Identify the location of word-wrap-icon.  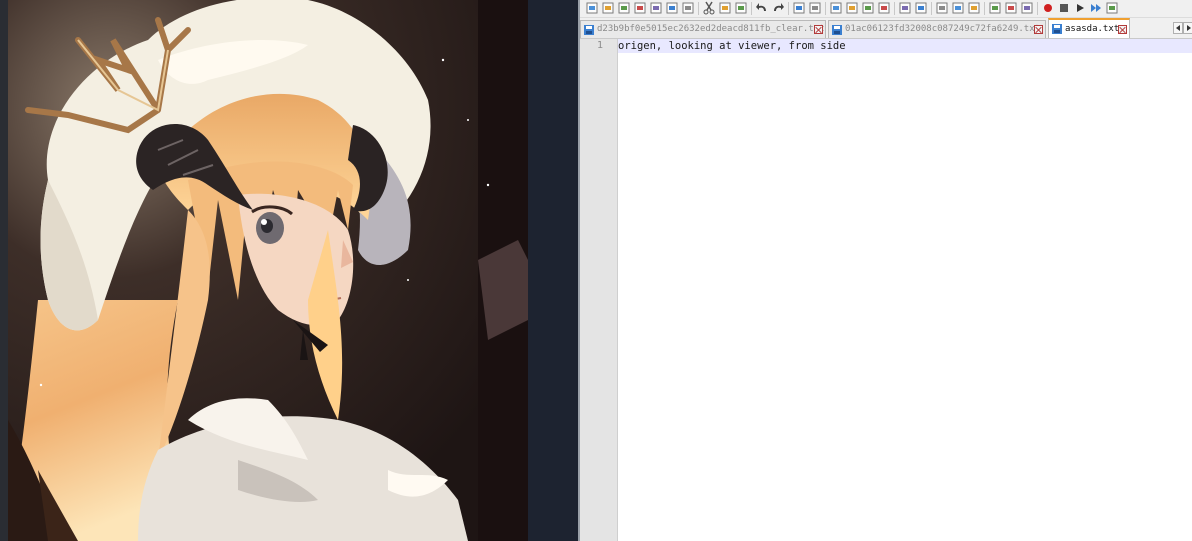
(905, 8).